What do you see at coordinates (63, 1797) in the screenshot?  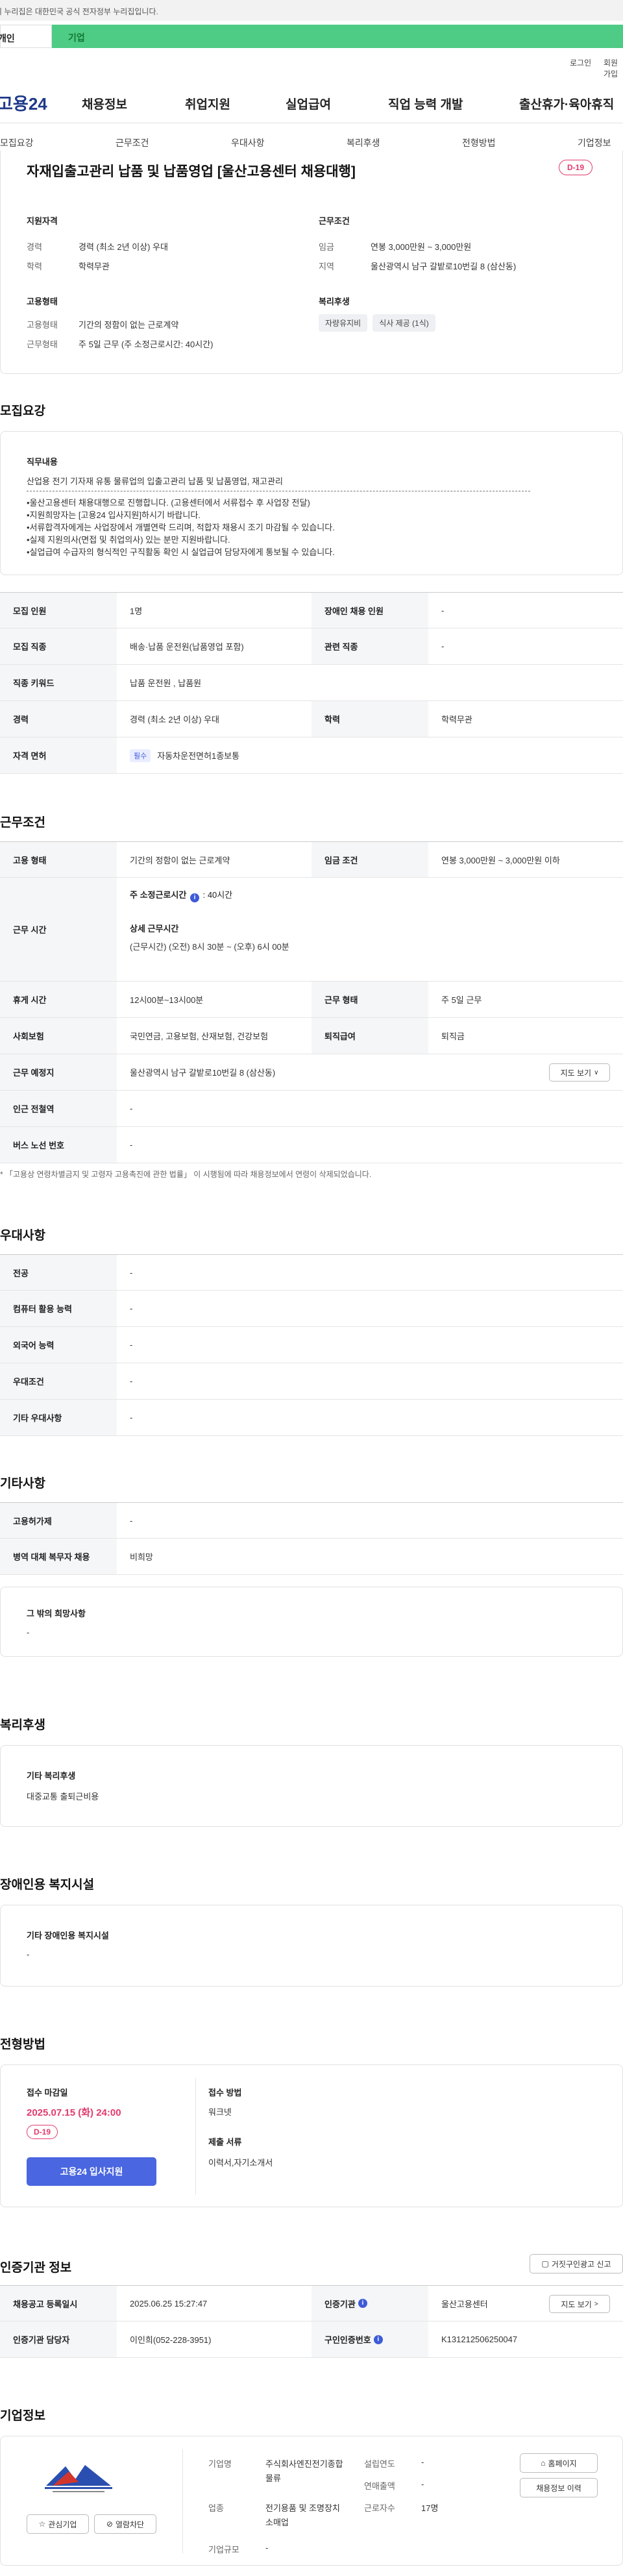 I see `benefit-value: 대중교통 출퇴근비용` at bounding box center [63, 1797].